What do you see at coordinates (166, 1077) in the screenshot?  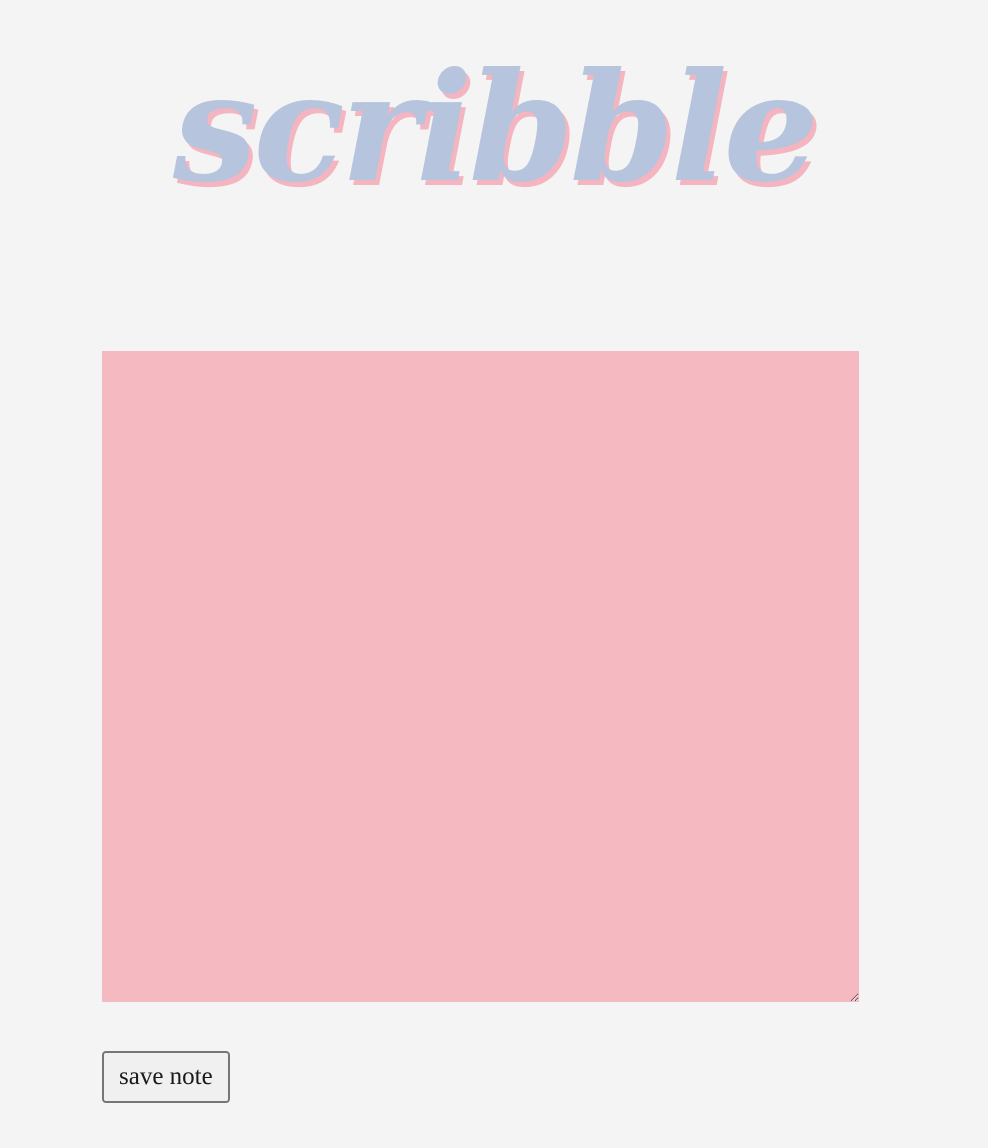 I see `save-note-button: save note` at bounding box center [166, 1077].